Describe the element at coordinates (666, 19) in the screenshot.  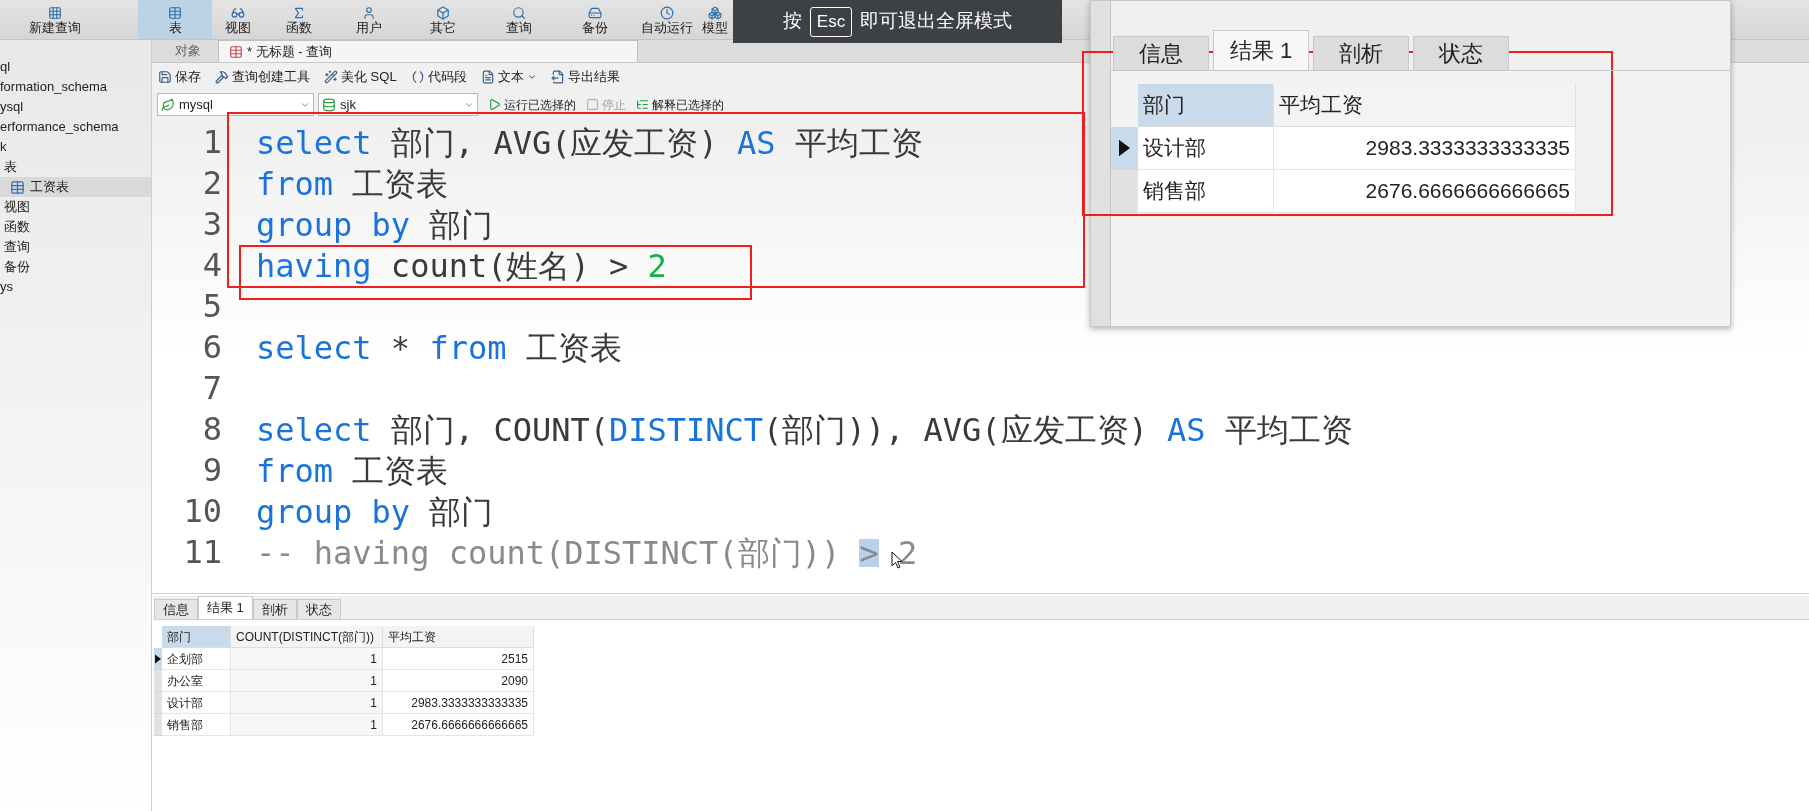
I see `toolbar-button: 自动运行` at that location.